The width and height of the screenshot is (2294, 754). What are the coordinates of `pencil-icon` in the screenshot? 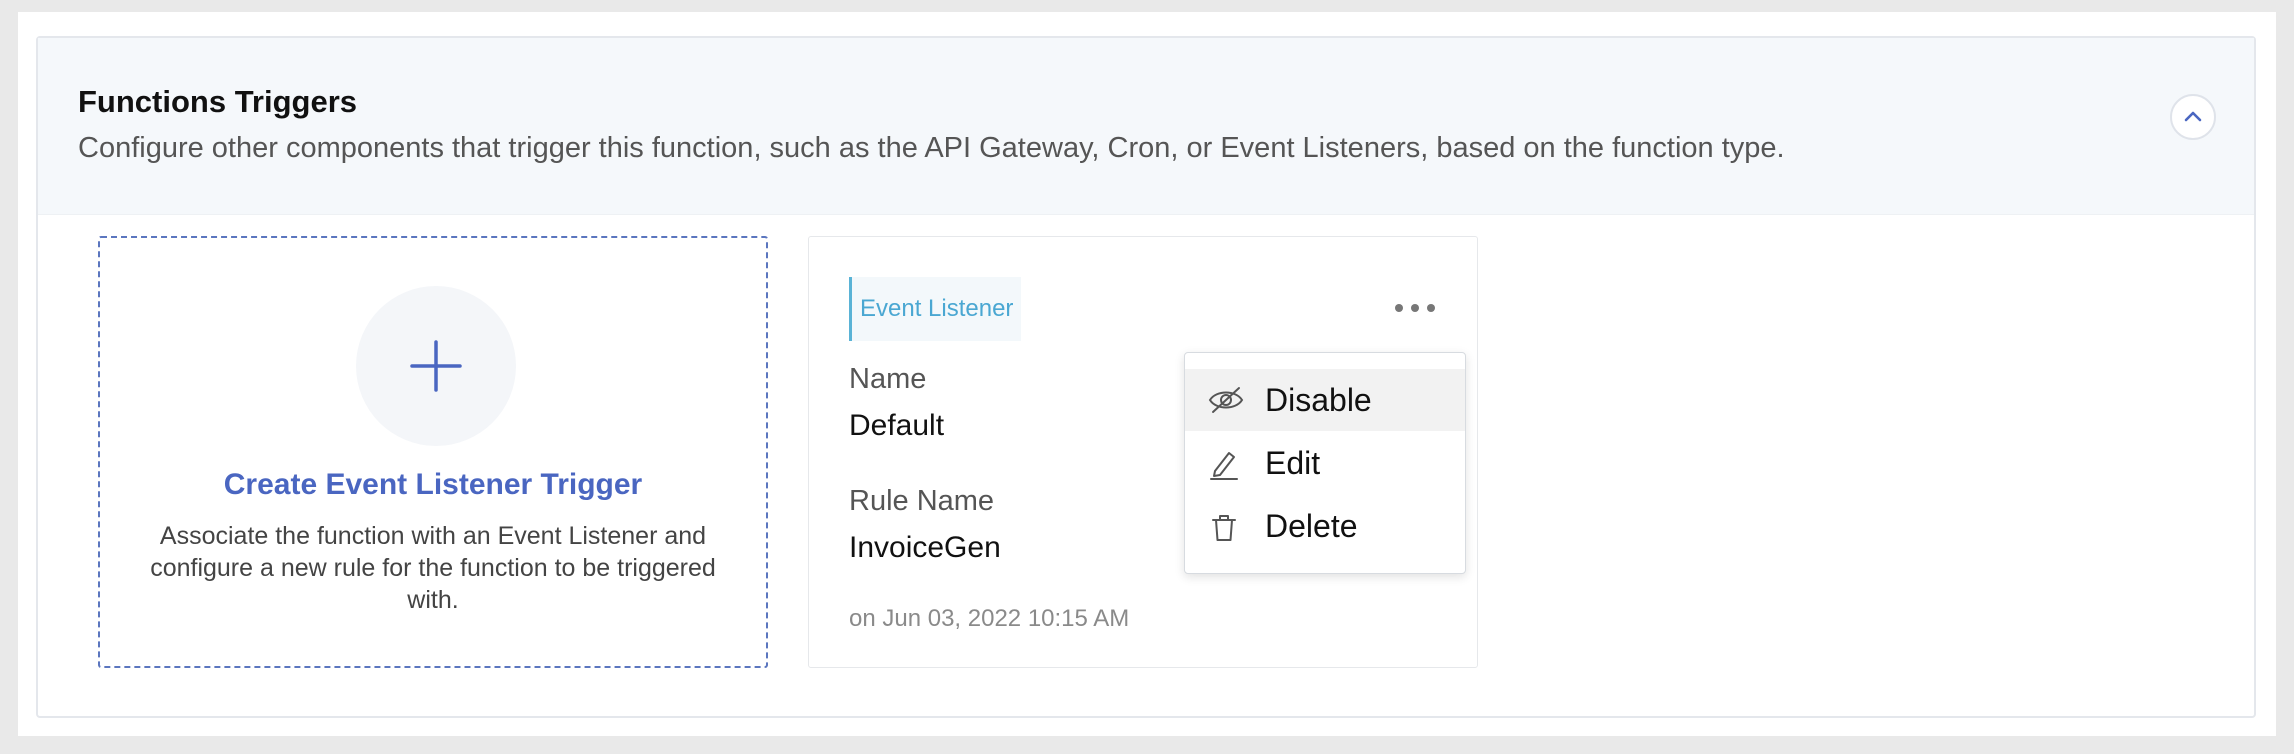 It's located at (1224, 466).